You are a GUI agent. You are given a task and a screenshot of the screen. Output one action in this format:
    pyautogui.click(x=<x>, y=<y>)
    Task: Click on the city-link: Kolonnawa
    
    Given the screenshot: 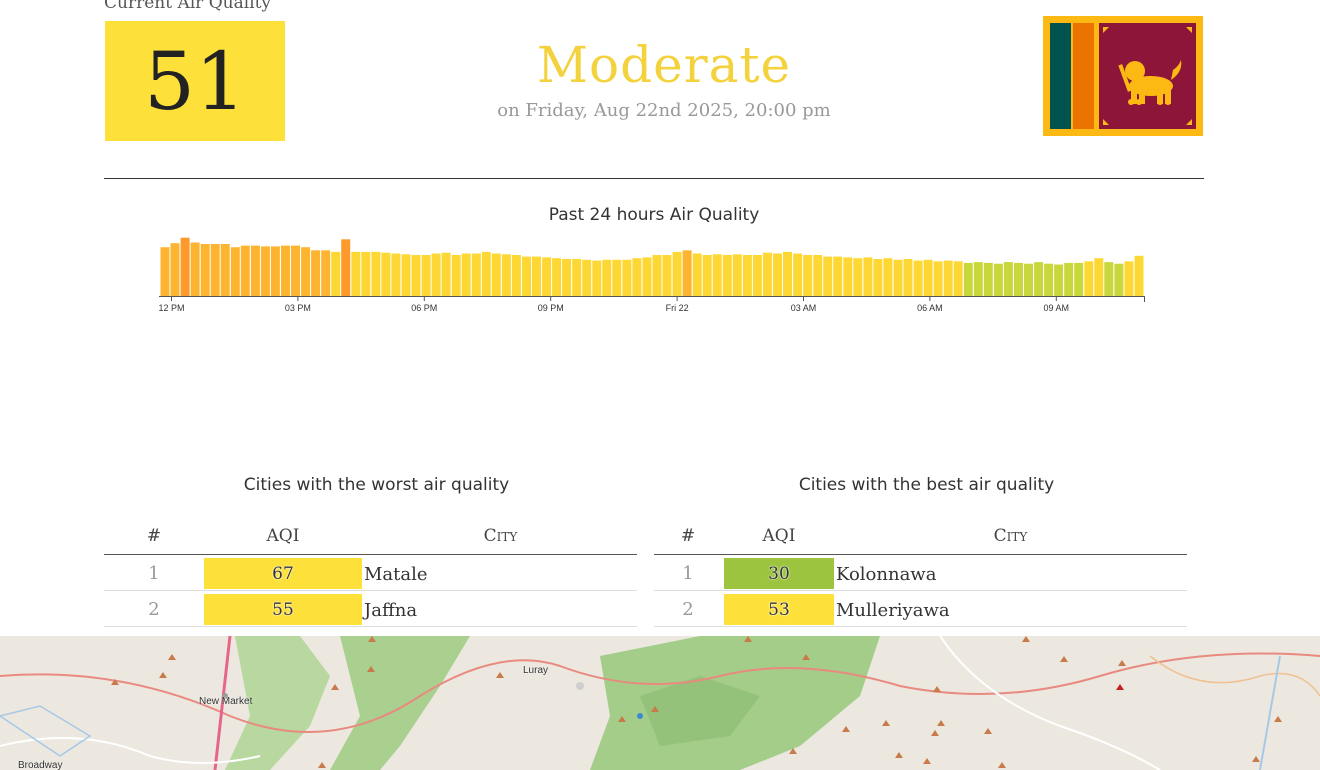 What is the action you would take?
    pyautogui.click(x=886, y=574)
    